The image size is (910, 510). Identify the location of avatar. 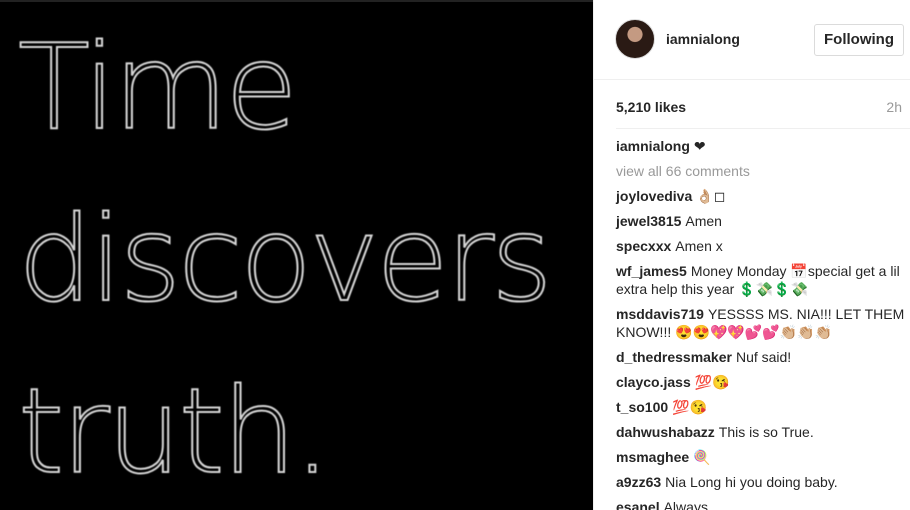
(635, 39).